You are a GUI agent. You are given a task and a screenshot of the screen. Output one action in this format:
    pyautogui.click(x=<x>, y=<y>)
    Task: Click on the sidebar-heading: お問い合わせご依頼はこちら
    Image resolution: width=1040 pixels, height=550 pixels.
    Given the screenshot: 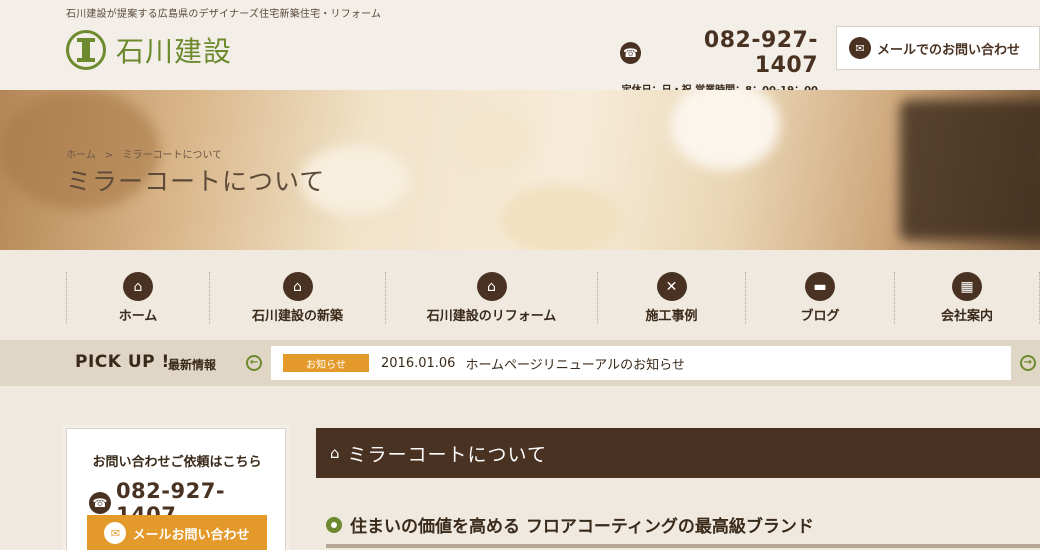 What is the action you would take?
    pyautogui.click(x=177, y=462)
    